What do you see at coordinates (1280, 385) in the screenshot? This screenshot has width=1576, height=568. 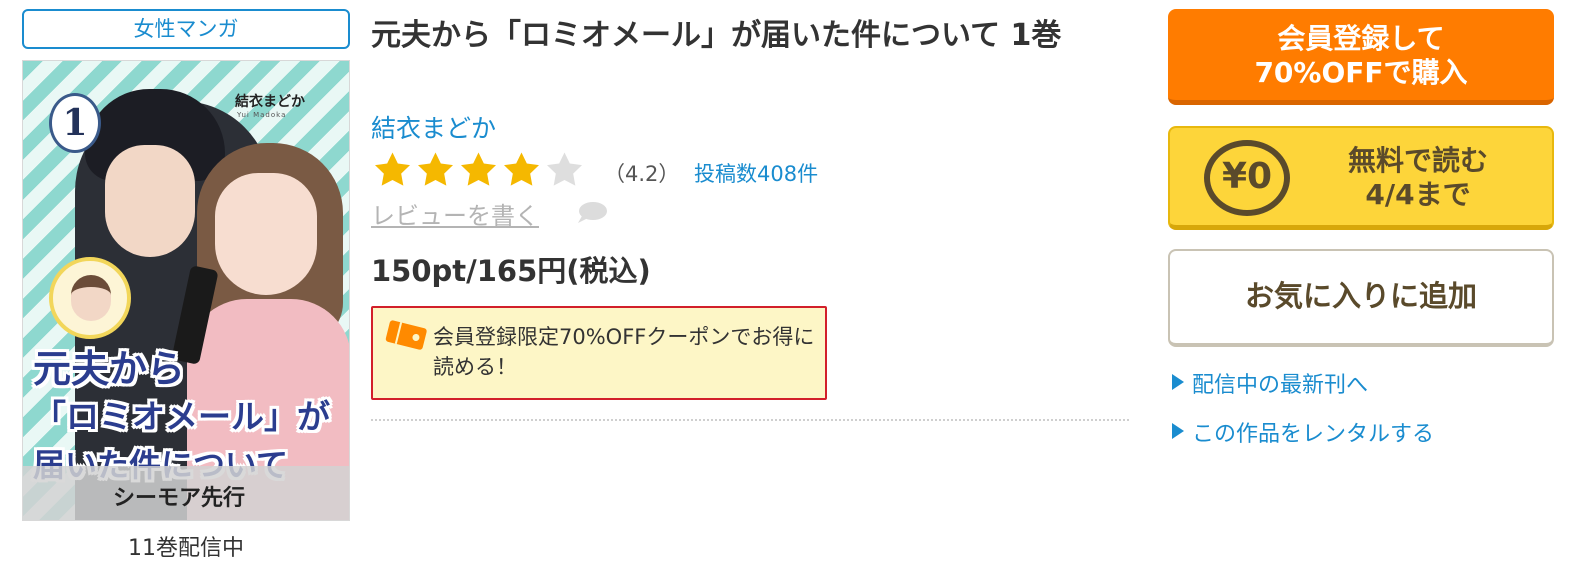 I see `latest-volume-label: 配信中の最新刊へ` at bounding box center [1280, 385].